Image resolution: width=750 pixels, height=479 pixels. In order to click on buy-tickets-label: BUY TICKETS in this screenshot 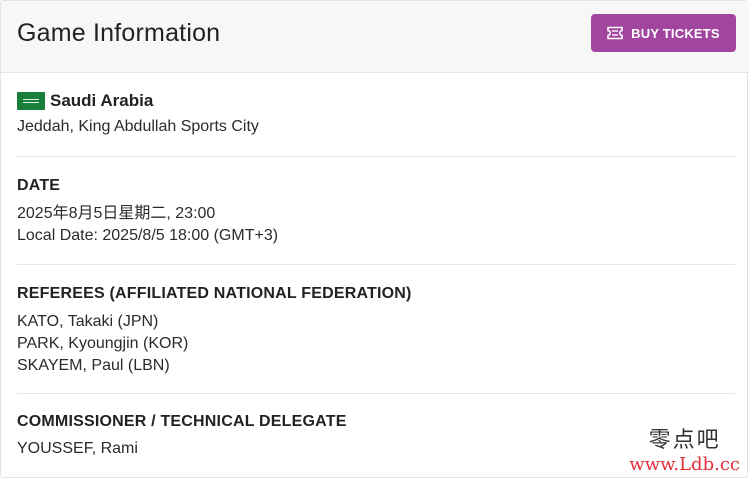, I will do `click(675, 33)`.